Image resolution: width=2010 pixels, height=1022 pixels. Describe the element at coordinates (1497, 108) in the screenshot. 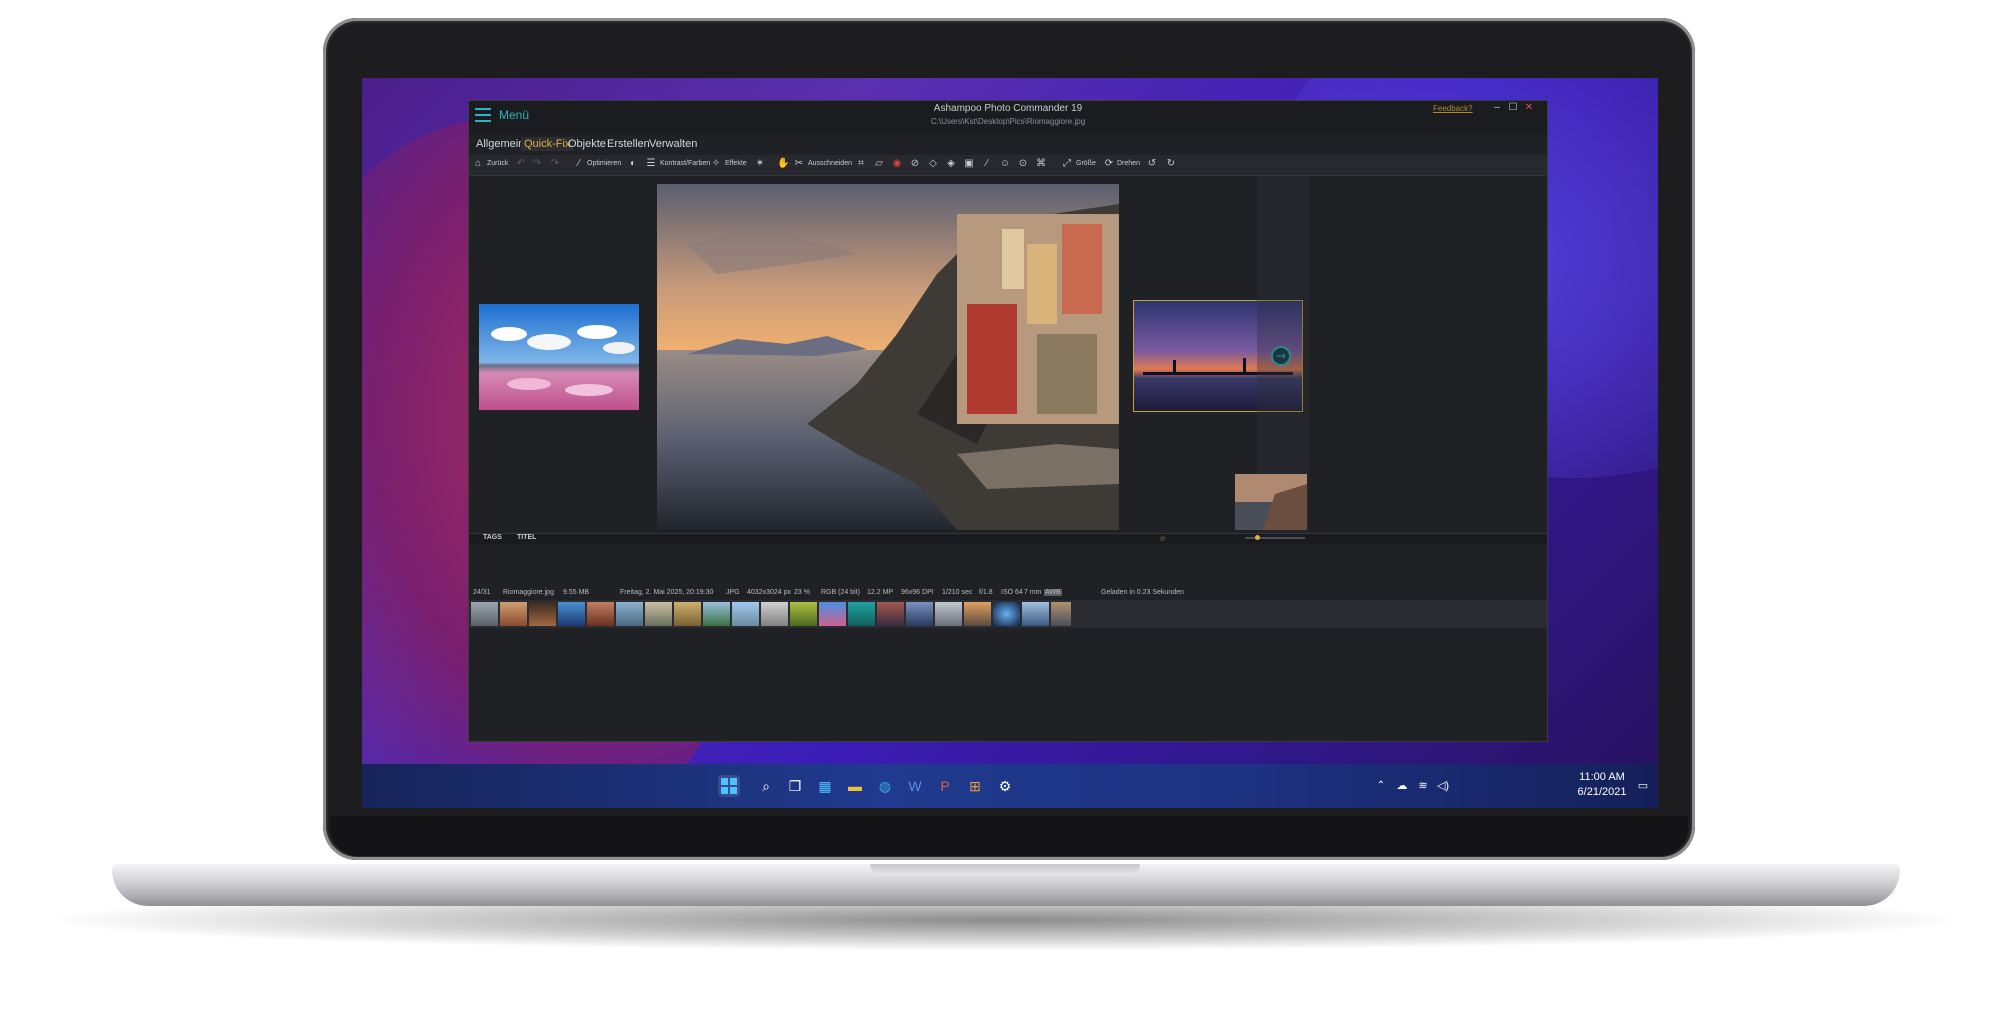

I see `minimize-icon: –` at that location.